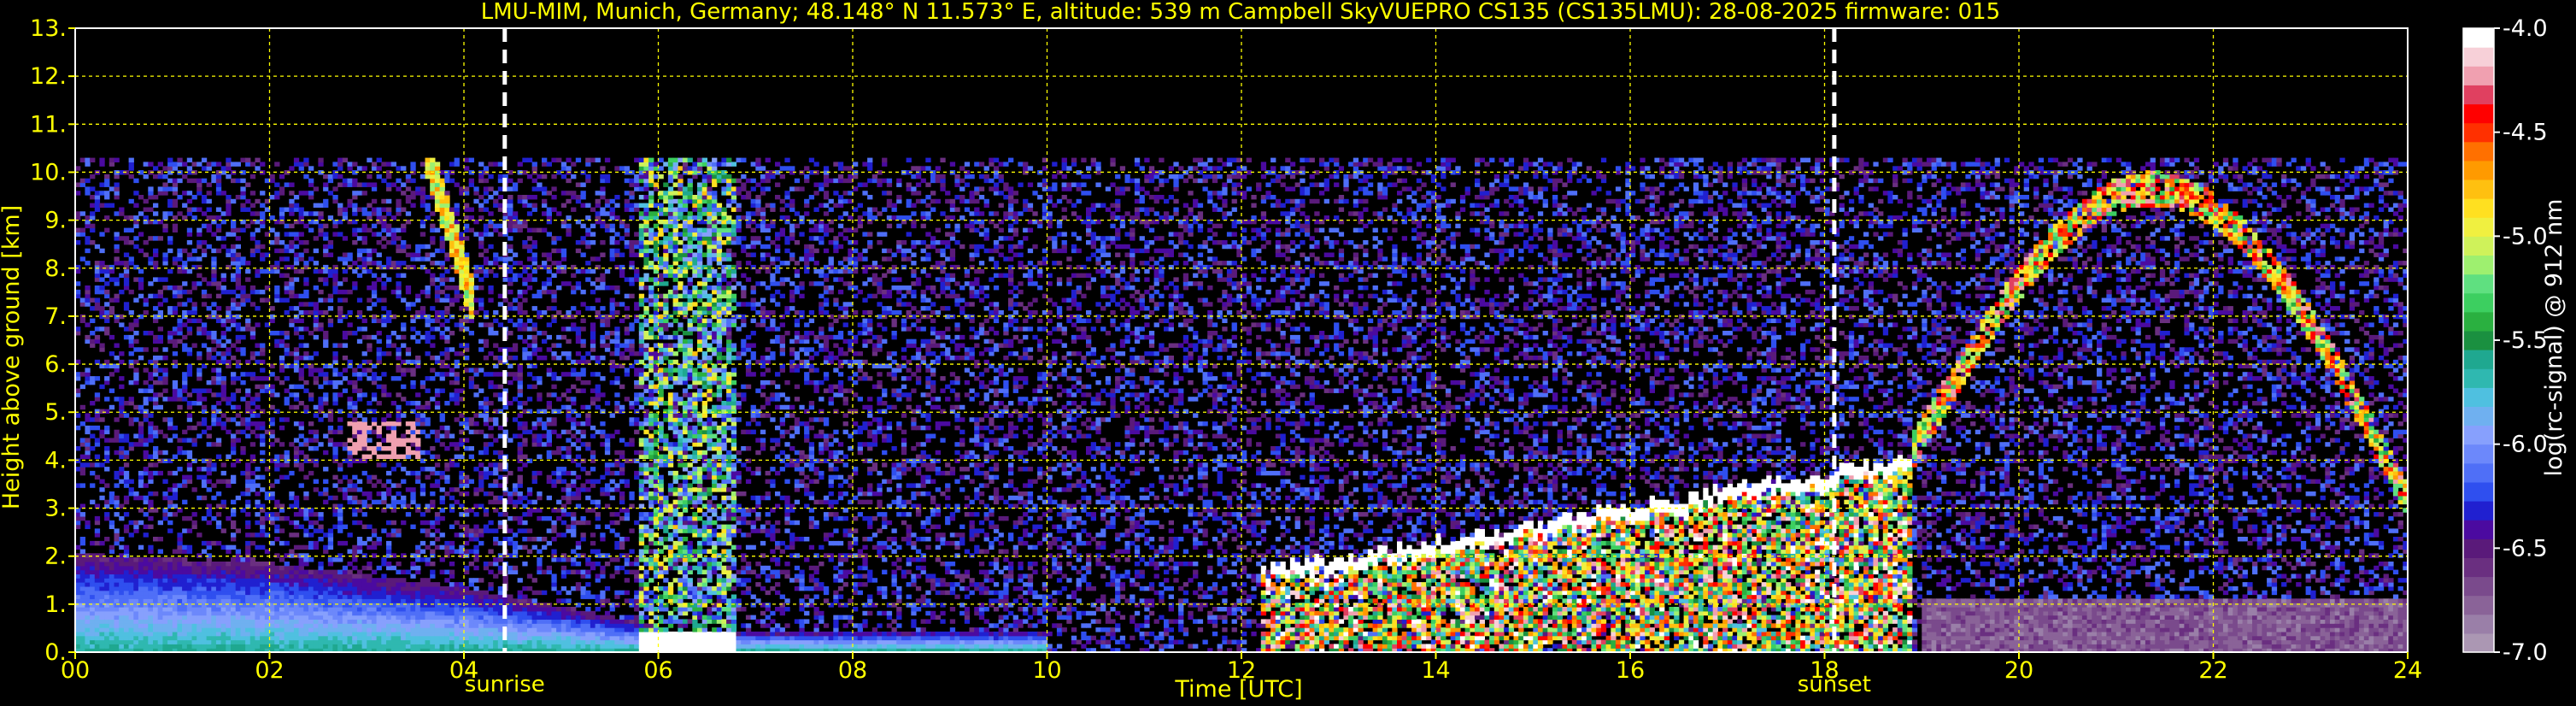 This screenshot has width=2576, height=706. I want to click on y-axis-label: Height above ground [km], so click(12, 357).